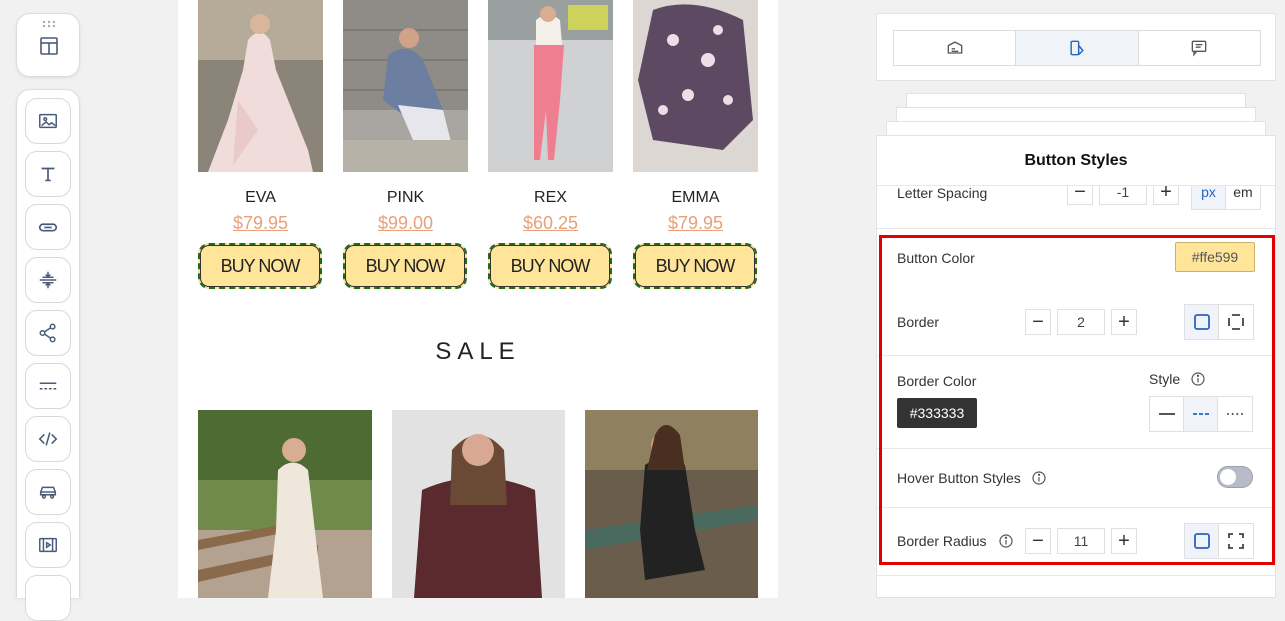  I want to click on border-color-swatch: #333333, so click(937, 413).